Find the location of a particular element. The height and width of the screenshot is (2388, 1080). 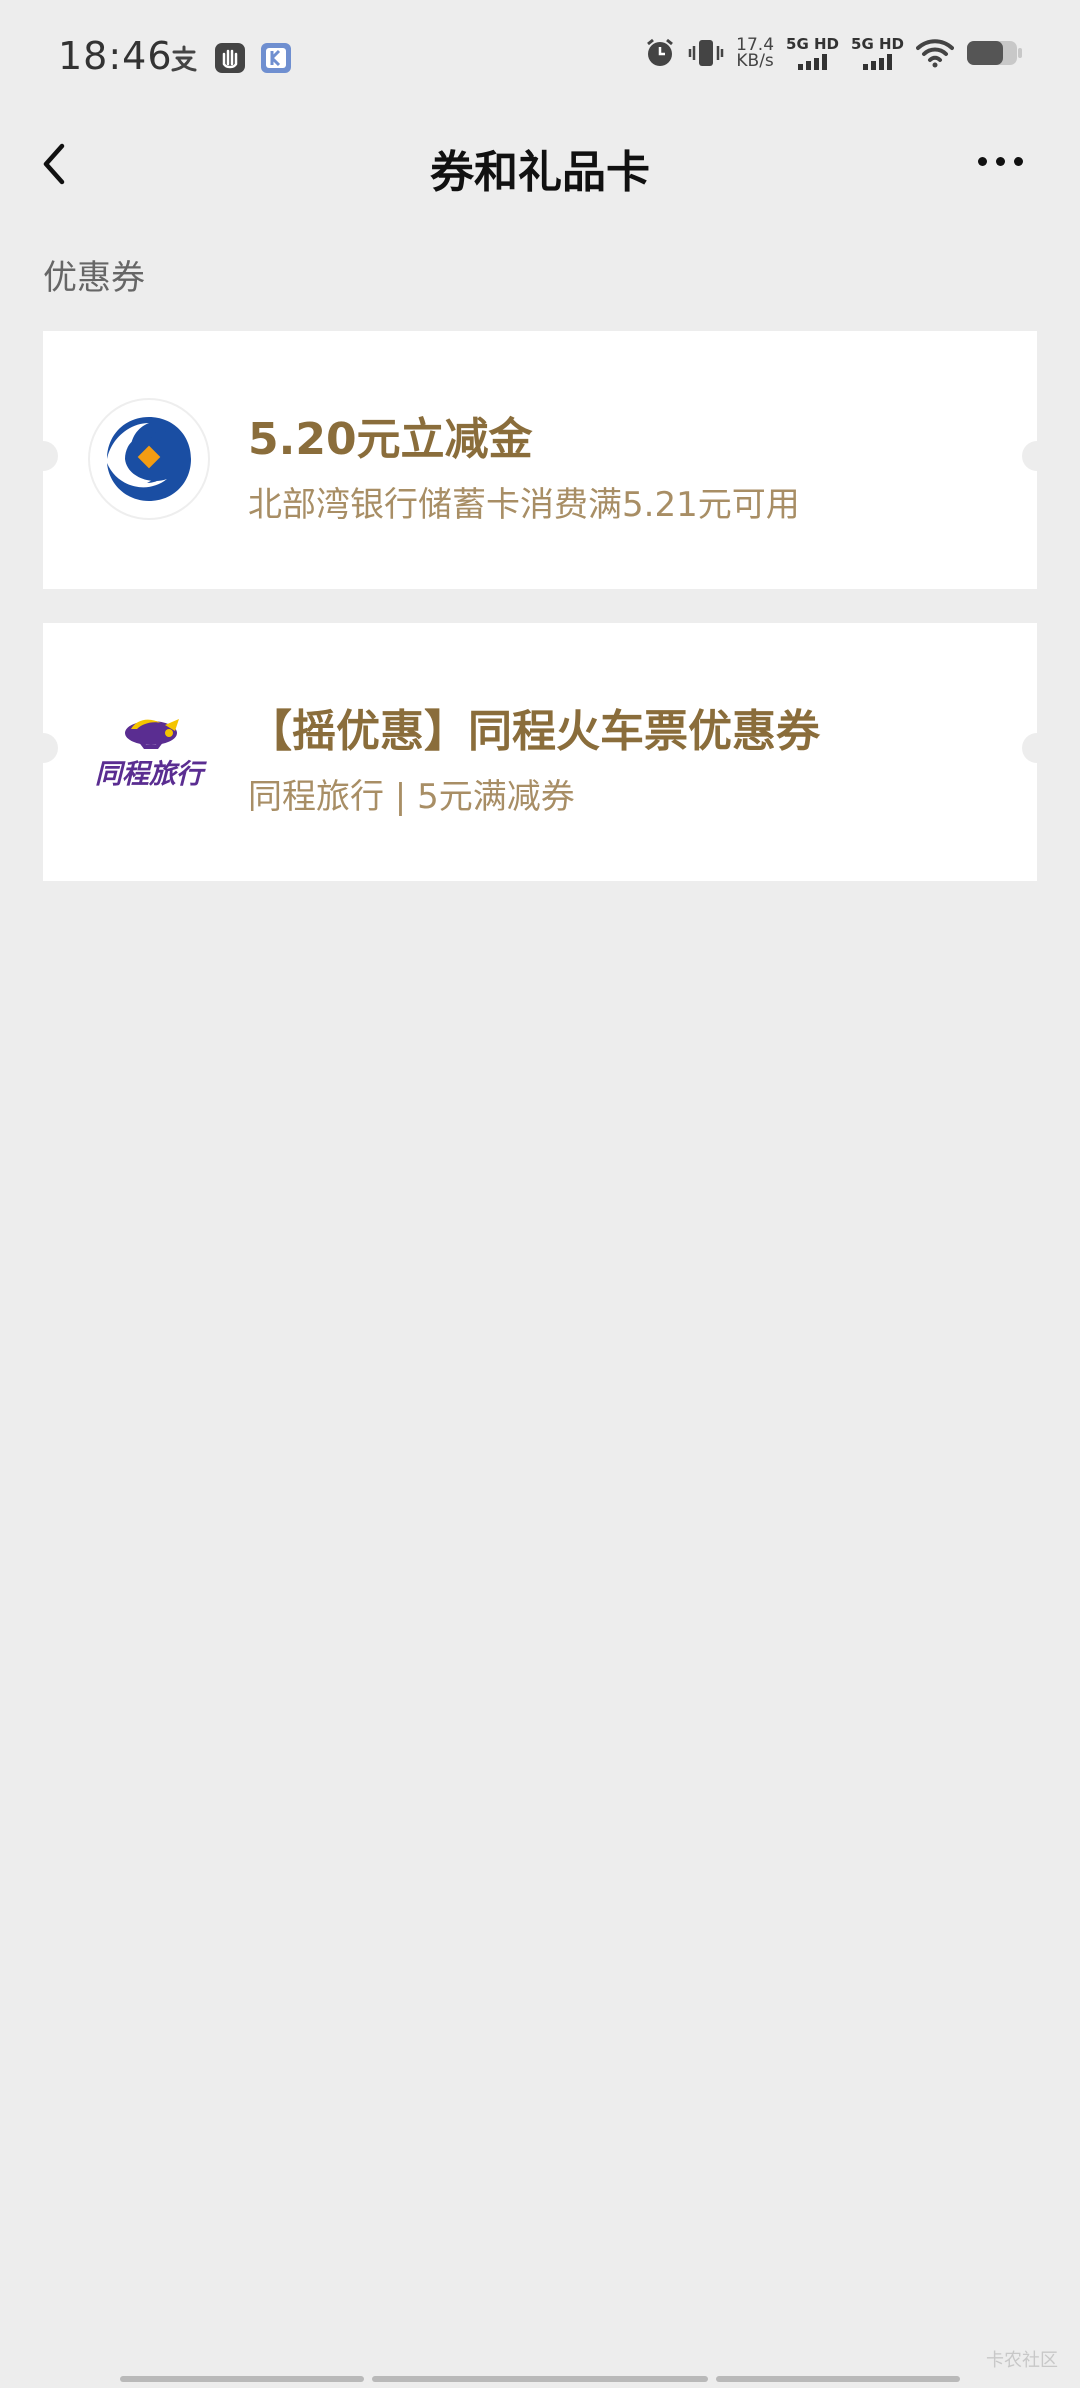

watermark: 卡农社区 is located at coordinates (1022, 2360).